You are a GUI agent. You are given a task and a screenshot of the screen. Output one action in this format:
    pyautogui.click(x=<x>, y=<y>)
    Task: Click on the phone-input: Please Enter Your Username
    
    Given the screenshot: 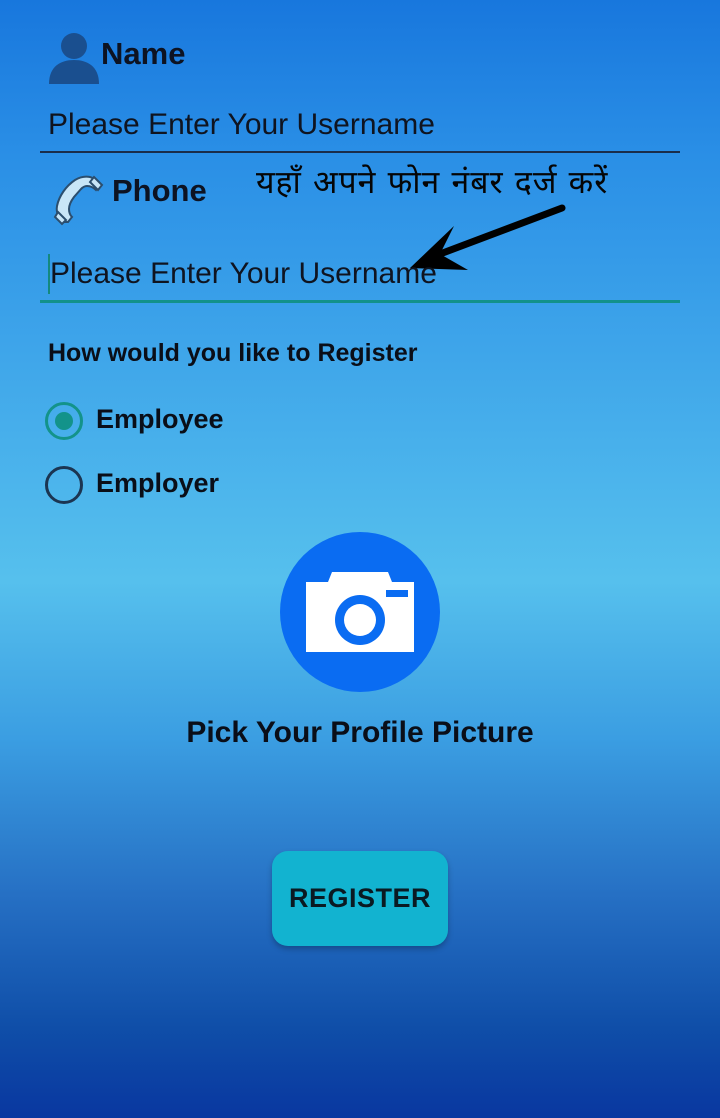 What is the action you would take?
    pyautogui.click(x=243, y=274)
    